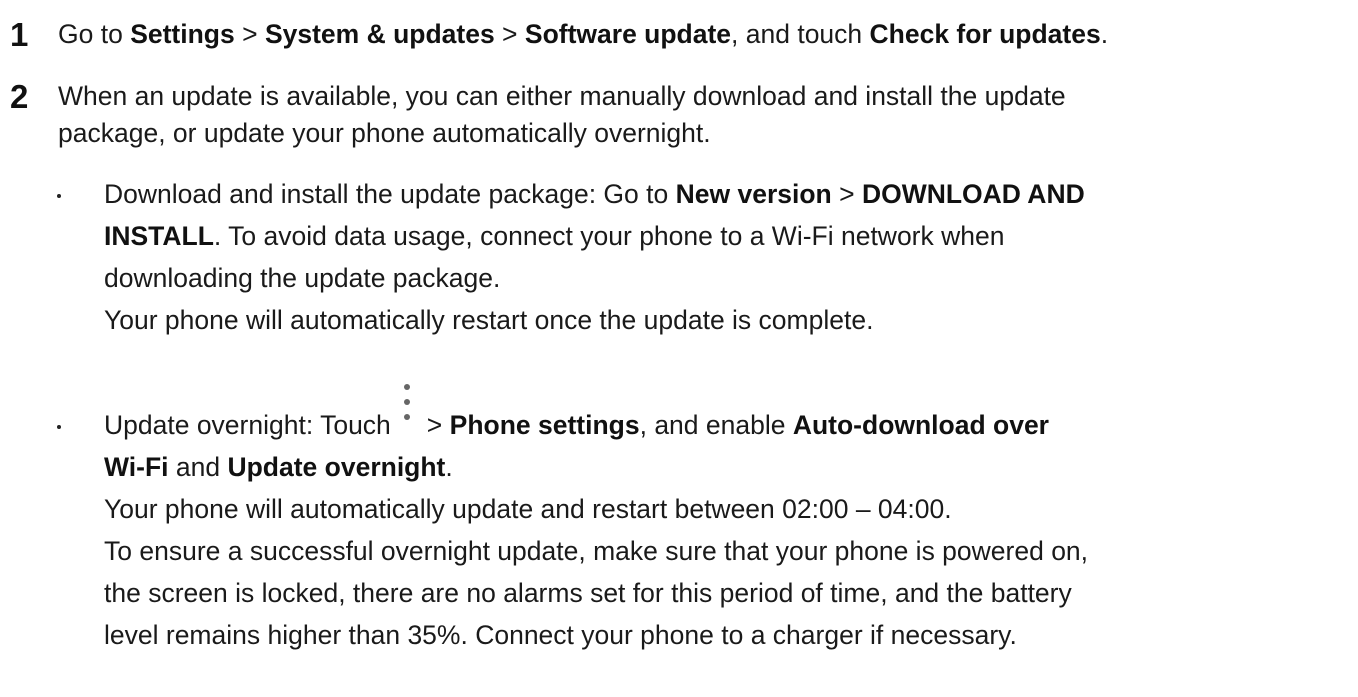 This screenshot has width=1358, height=697. I want to click on bullet-line: downloading the update package., so click(302, 278).